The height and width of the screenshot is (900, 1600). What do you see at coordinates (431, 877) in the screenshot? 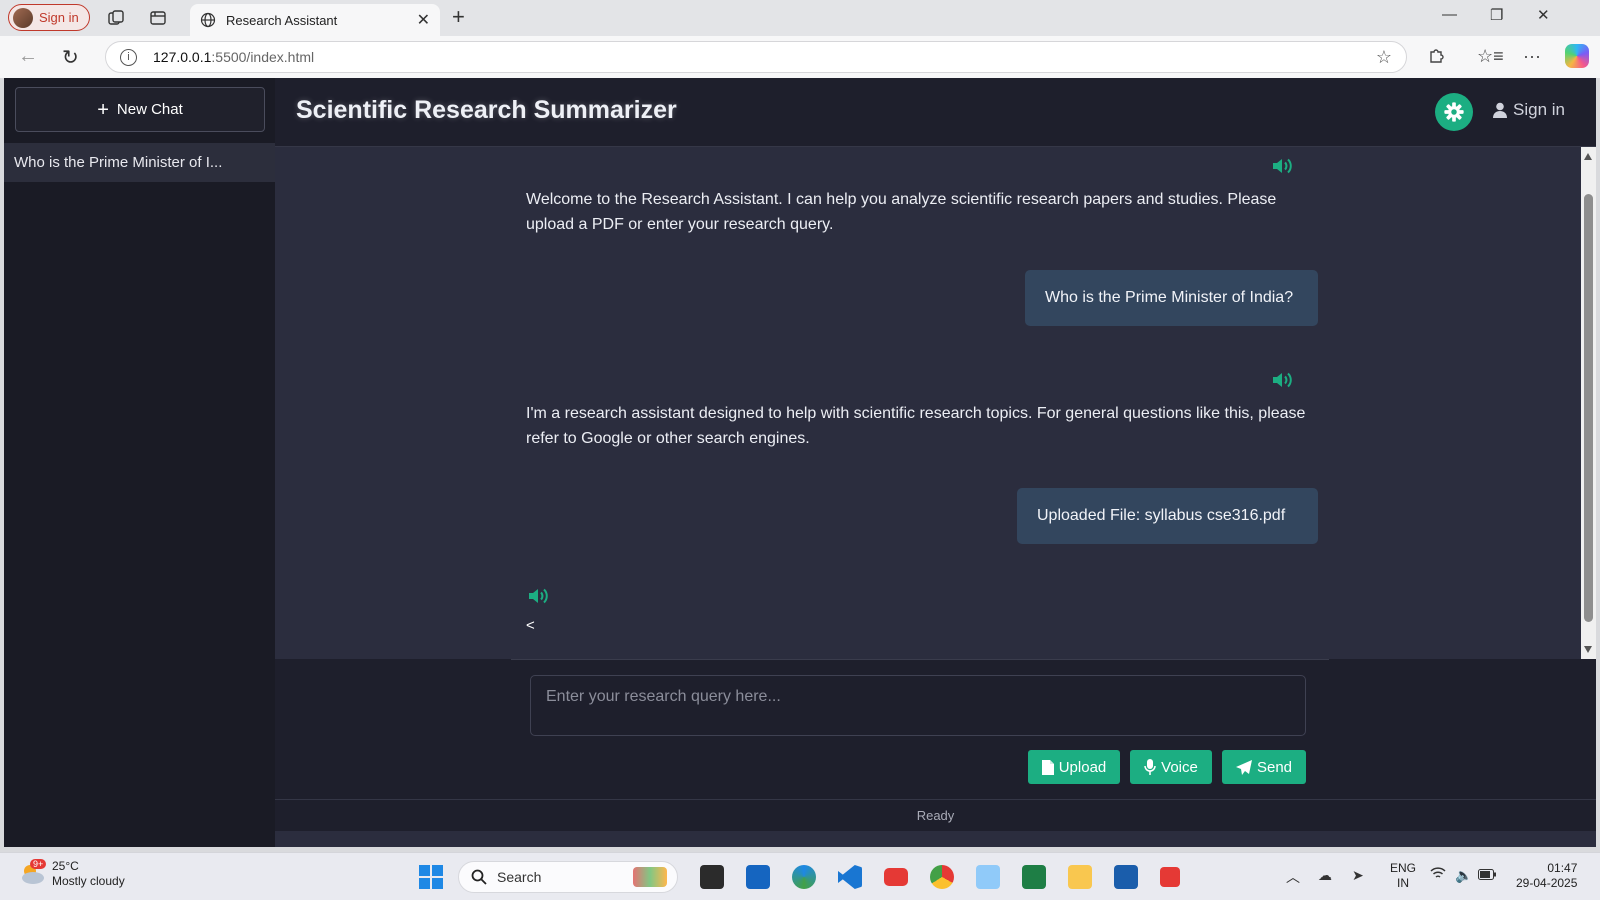
I see `windows-start-icon` at bounding box center [431, 877].